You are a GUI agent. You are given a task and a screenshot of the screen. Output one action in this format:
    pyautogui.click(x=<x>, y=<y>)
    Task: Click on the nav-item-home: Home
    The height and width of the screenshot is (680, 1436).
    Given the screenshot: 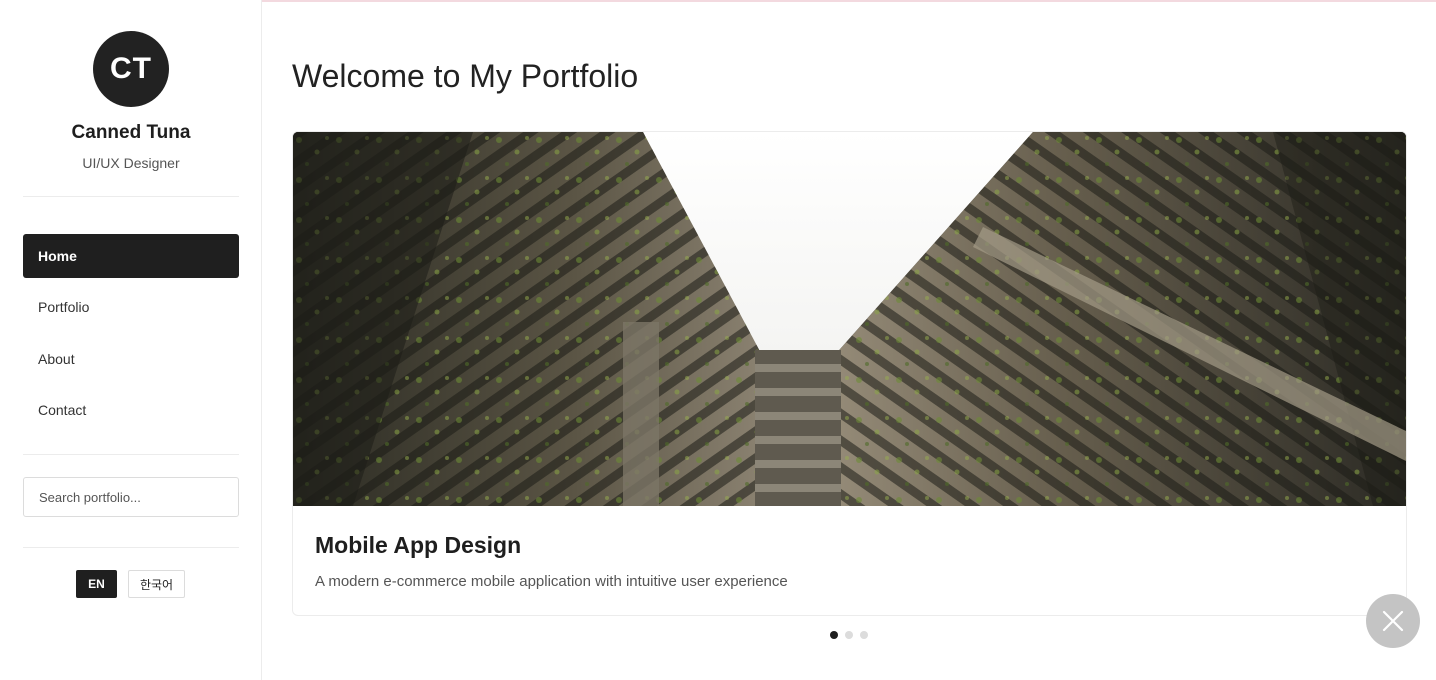 What is the action you would take?
    pyautogui.click(x=131, y=256)
    